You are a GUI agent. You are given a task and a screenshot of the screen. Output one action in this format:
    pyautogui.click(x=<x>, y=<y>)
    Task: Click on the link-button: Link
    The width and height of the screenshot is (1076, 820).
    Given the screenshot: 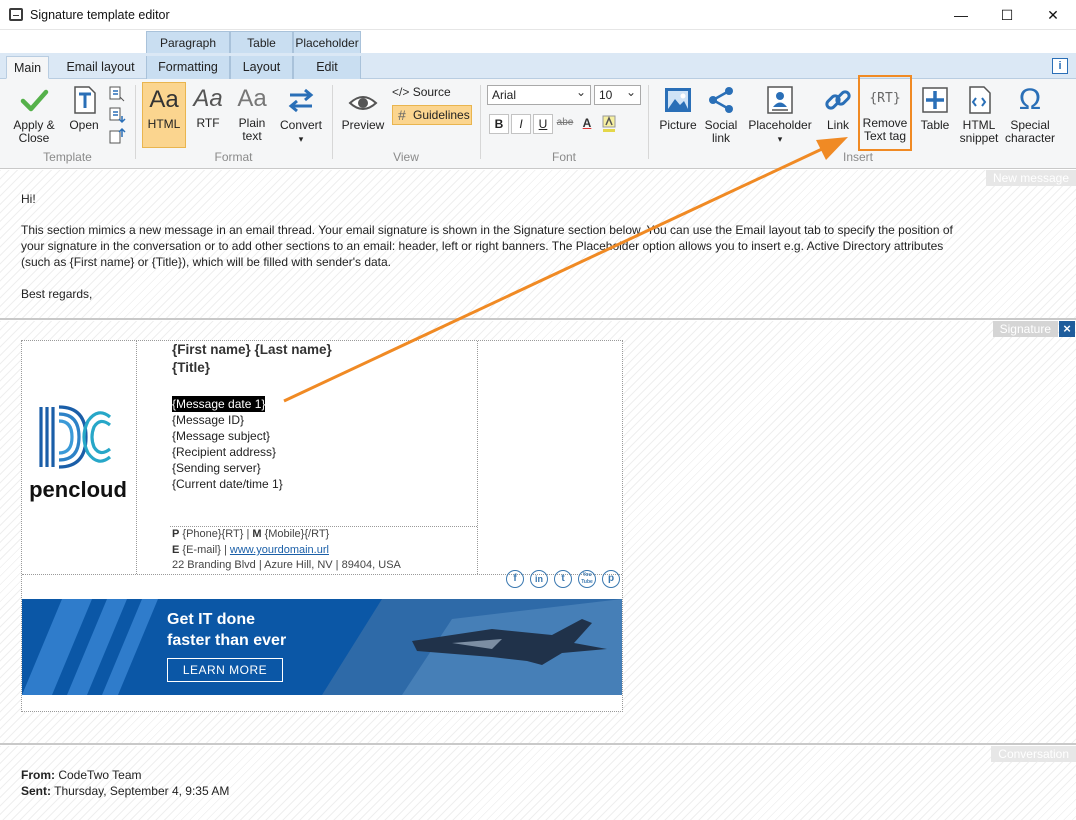 What is the action you would take?
    pyautogui.click(x=838, y=108)
    